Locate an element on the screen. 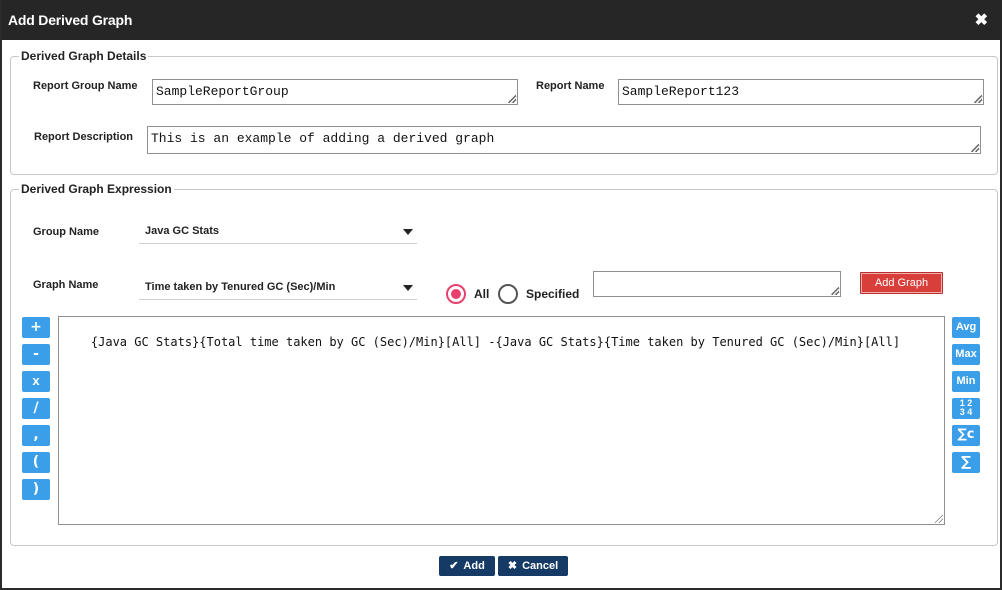 The height and width of the screenshot is (590, 1002). specified-input is located at coordinates (717, 284).